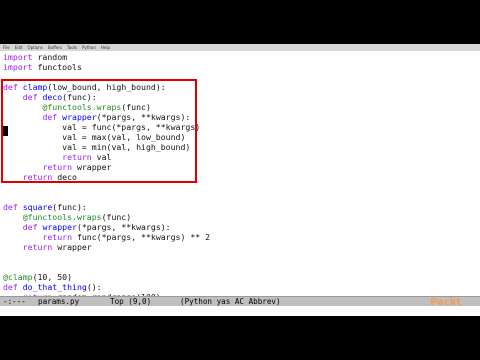  I want to click on menu-item-python: Python, so click(89, 47).